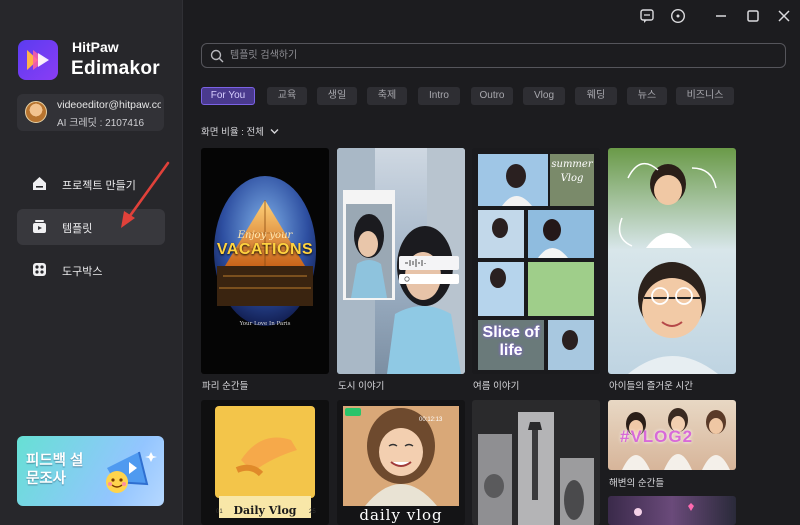  I want to click on minimize-icon, so click(721, 16).